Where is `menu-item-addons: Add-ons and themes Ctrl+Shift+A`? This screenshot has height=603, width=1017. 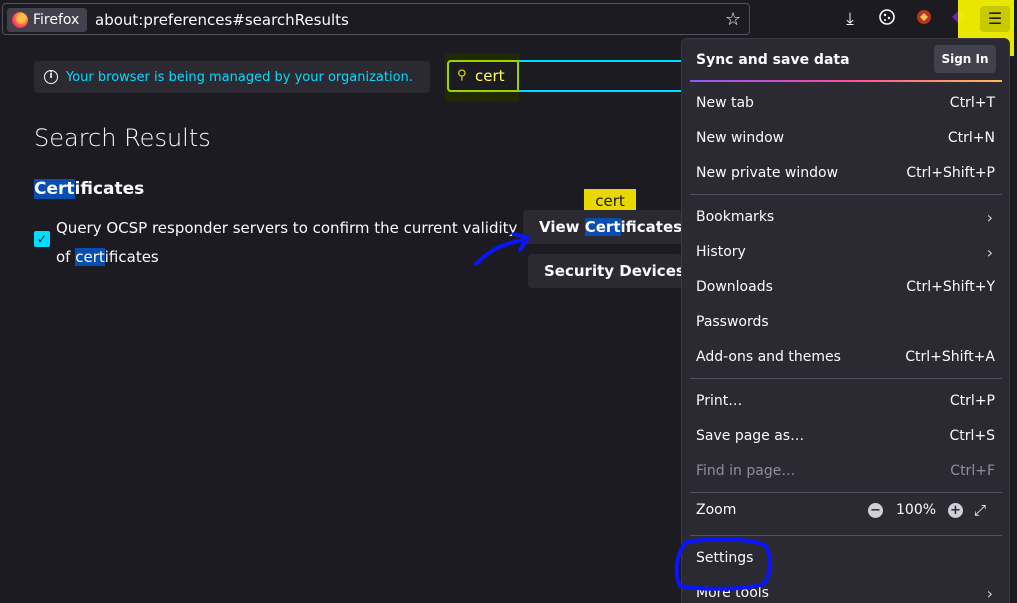 menu-item-addons: Add-ons and themes Ctrl+Shift+A is located at coordinates (845, 357).